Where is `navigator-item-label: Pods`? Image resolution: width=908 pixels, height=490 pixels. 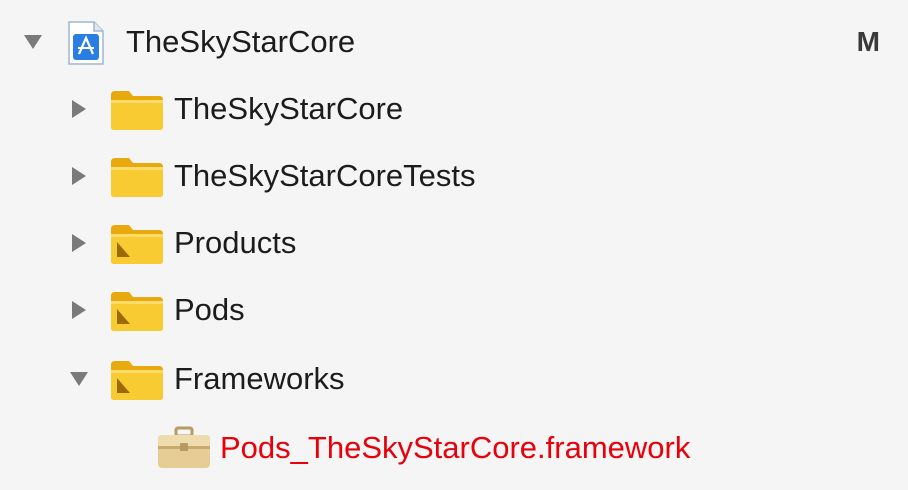
navigator-item-label: Pods is located at coordinates (209, 309).